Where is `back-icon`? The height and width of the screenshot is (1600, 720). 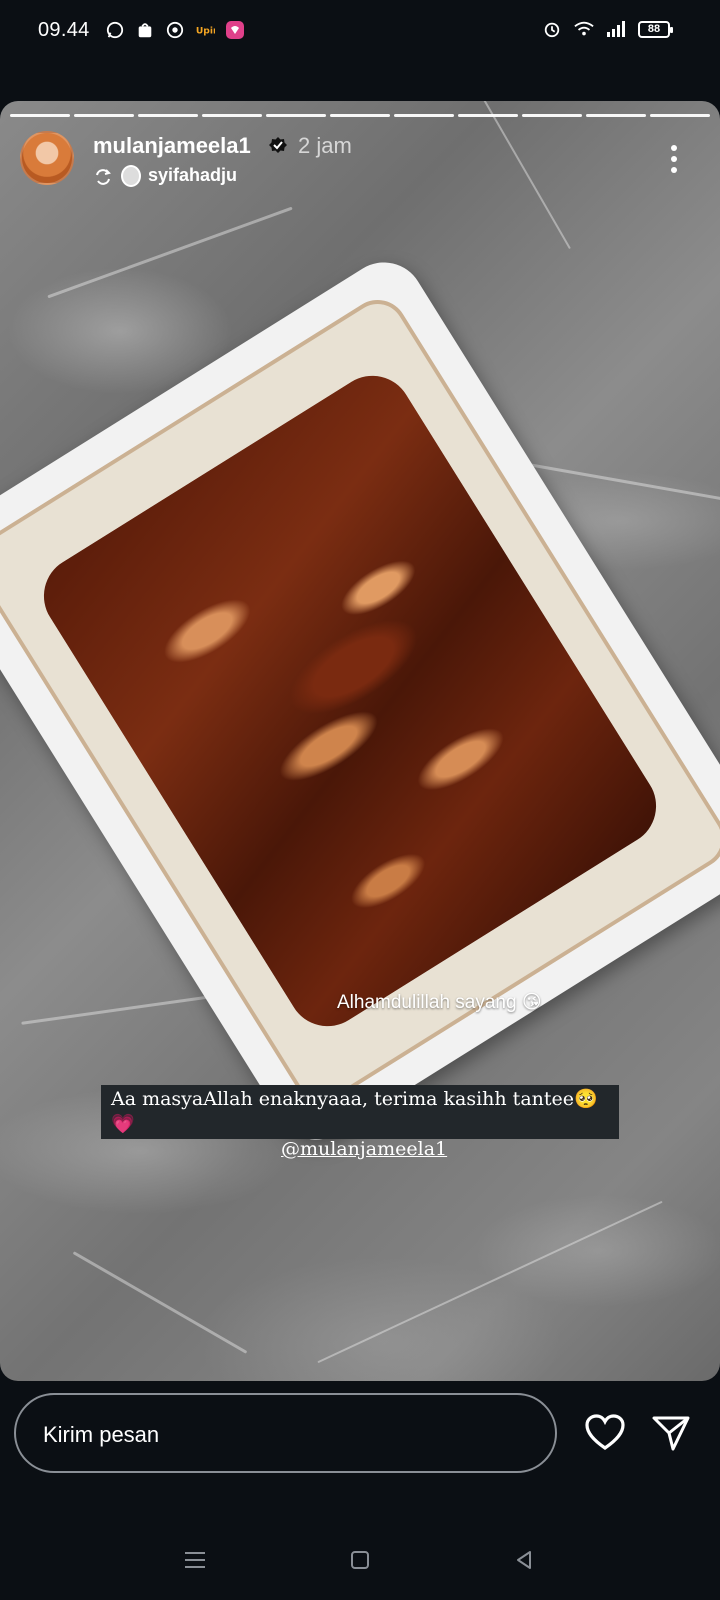 back-icon is located at coordinates (524, 1560).